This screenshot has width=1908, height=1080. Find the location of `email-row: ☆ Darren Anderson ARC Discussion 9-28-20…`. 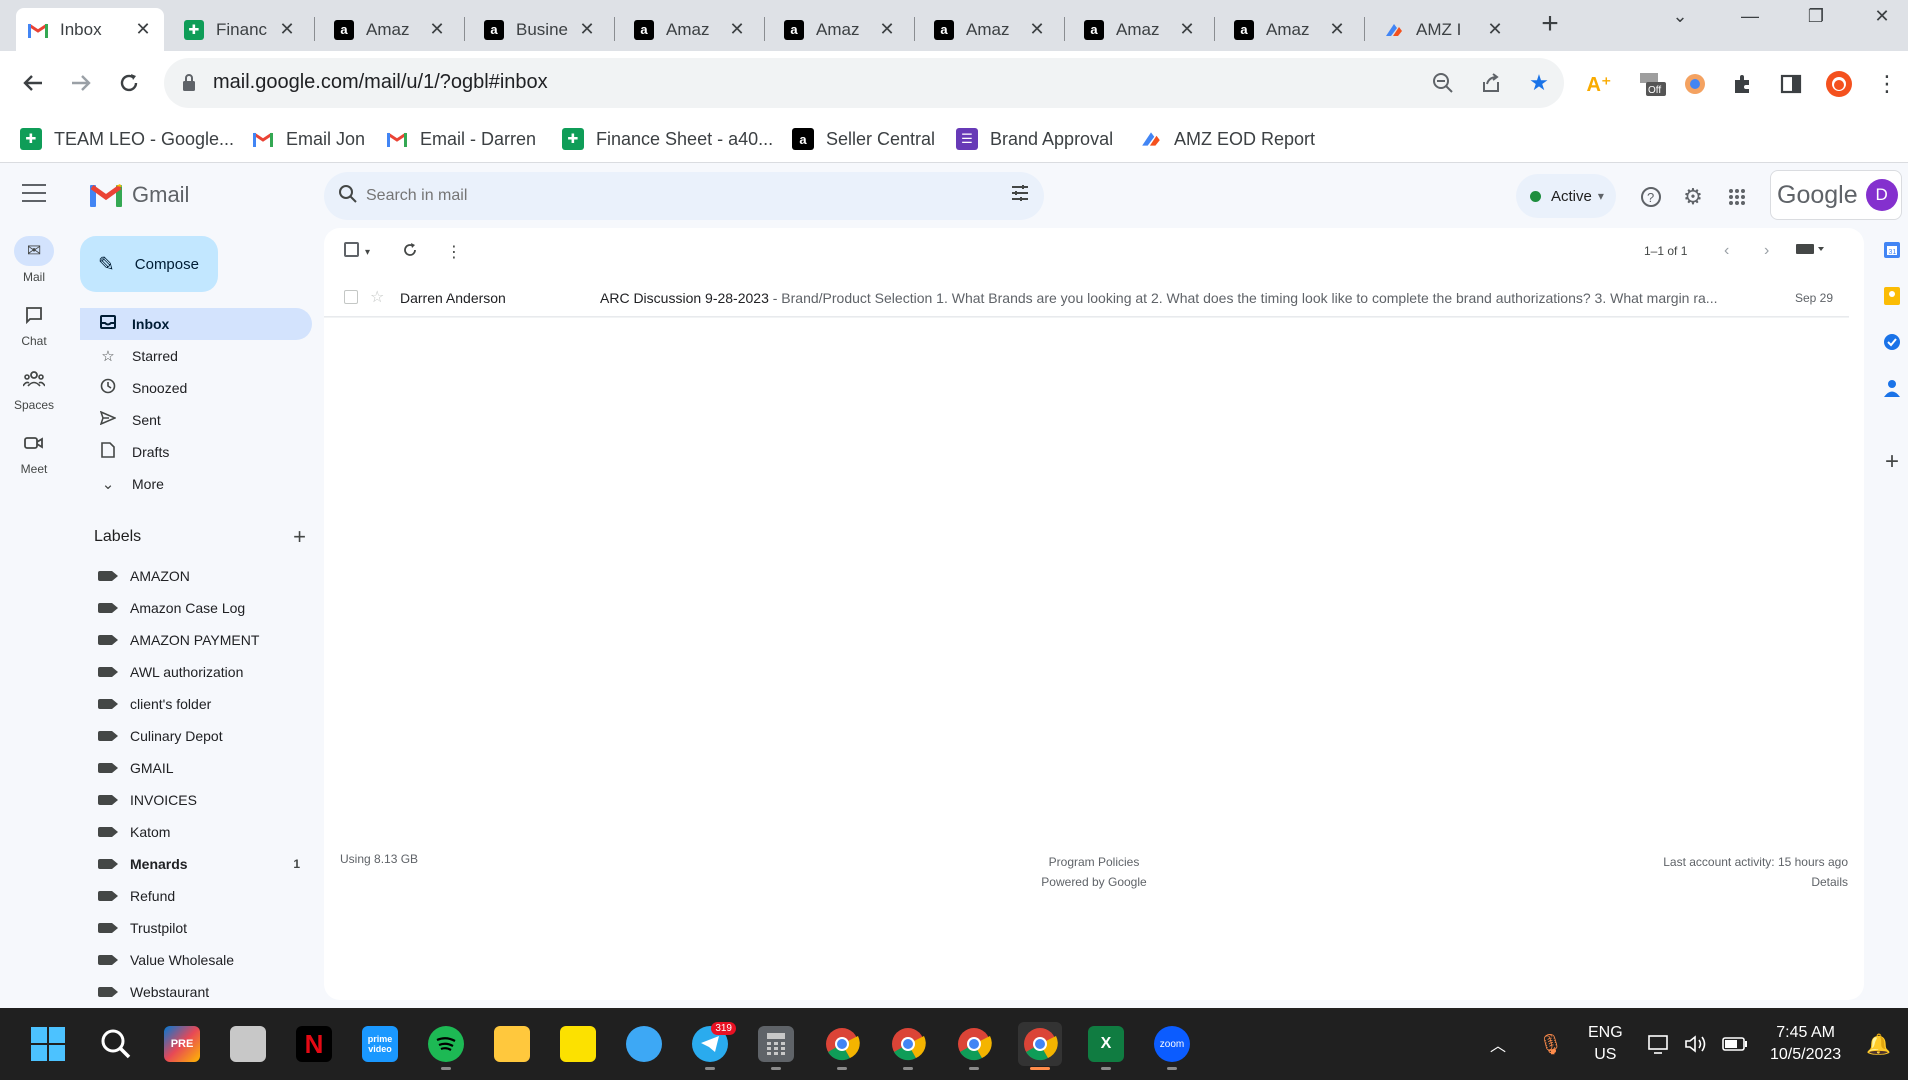

email-row: ☆ Darren Anderson ARC Discussion 9-28-20… is located at coordinates (1086, 298).